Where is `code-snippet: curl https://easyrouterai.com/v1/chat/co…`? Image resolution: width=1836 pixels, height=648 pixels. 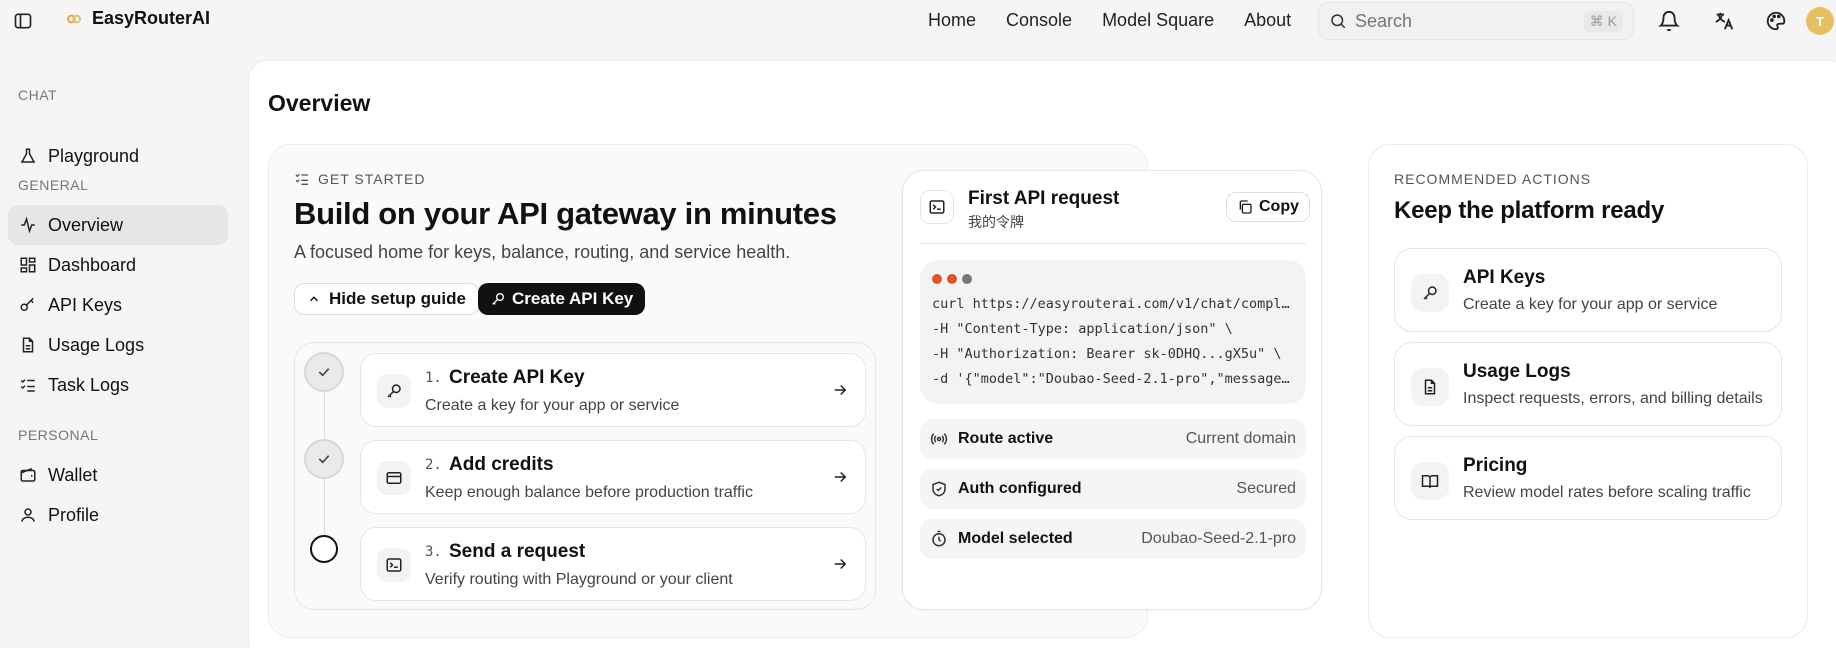 code-snippet: curl https://easyrouterai.com/v1/chat/co… is located at coordinates (1113, 332).